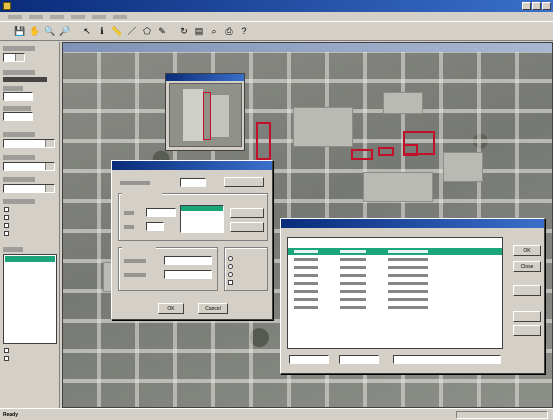  What do you see at coordinates (213, 308) in the screenshot?
I see `cancel-button: Cancel` at bounding box center [213, 308].